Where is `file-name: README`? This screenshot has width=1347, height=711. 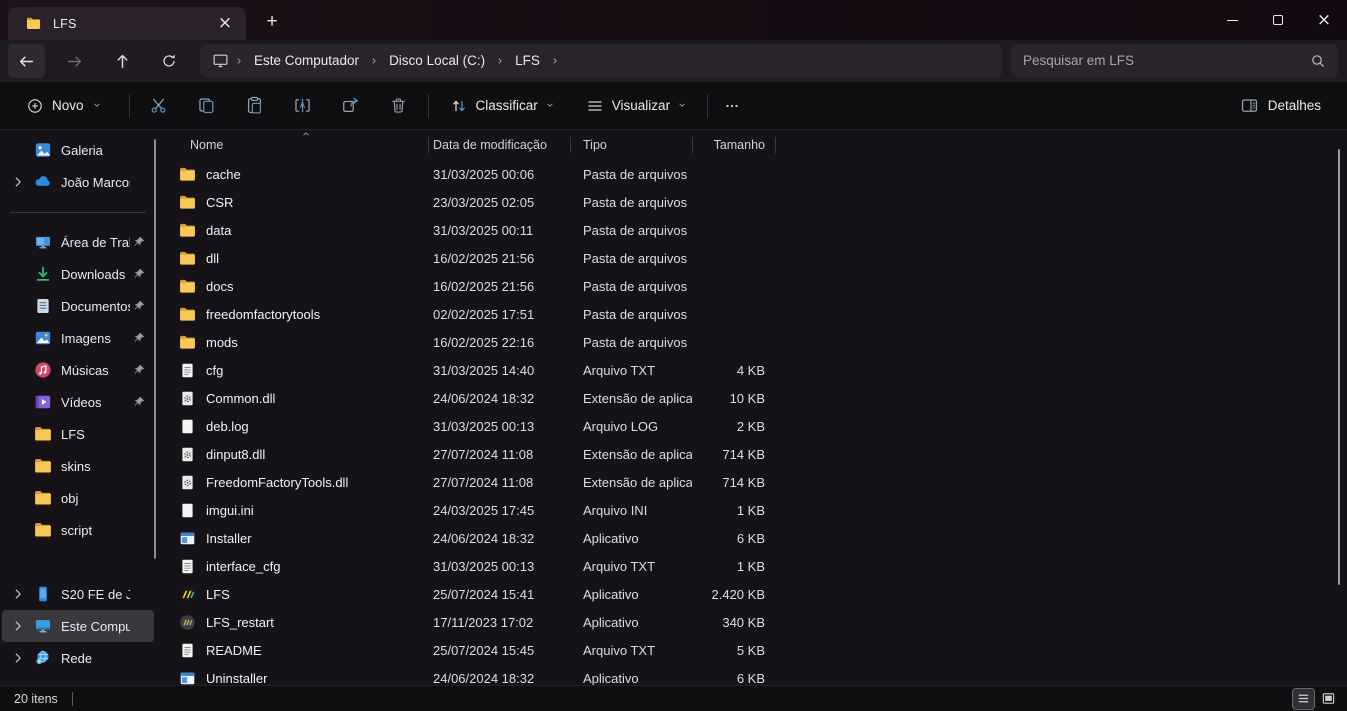 file-name: README is located at coordinates (234, 650).